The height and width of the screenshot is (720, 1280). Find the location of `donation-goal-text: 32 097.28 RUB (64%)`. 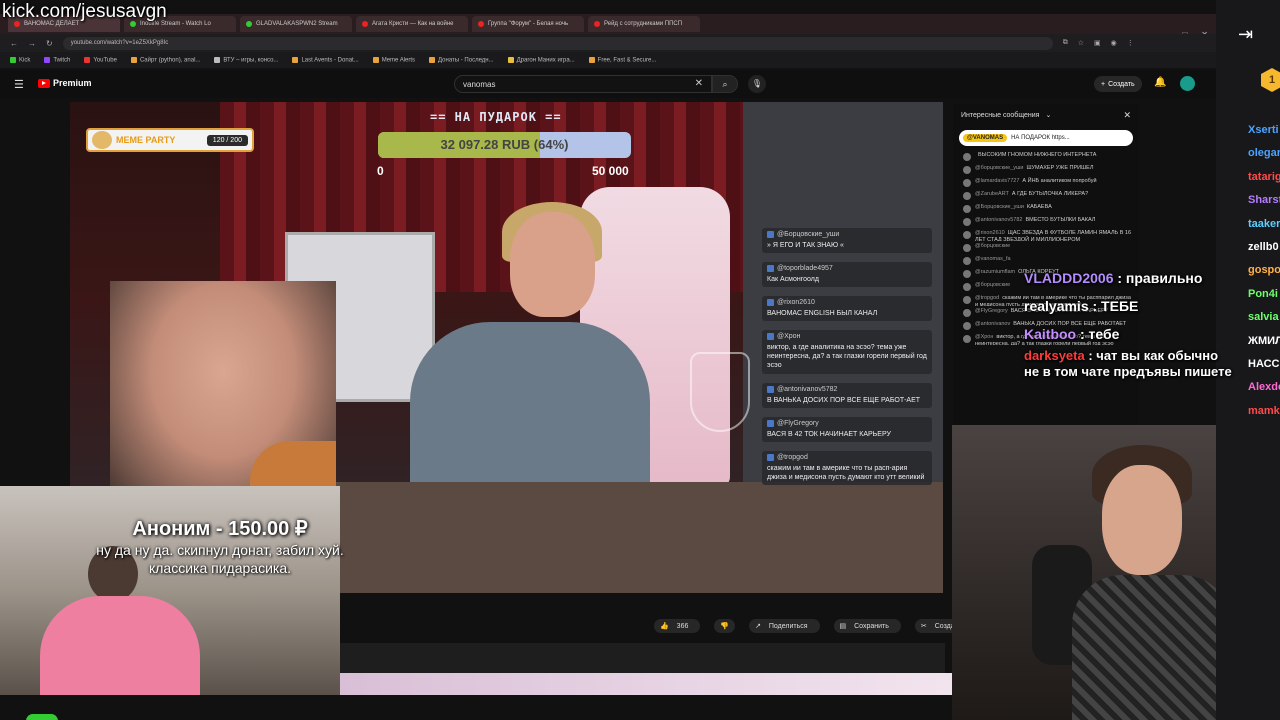

donation-goal-text: 32 097.28 RUB (64%) is located at coordinates (504, 144).